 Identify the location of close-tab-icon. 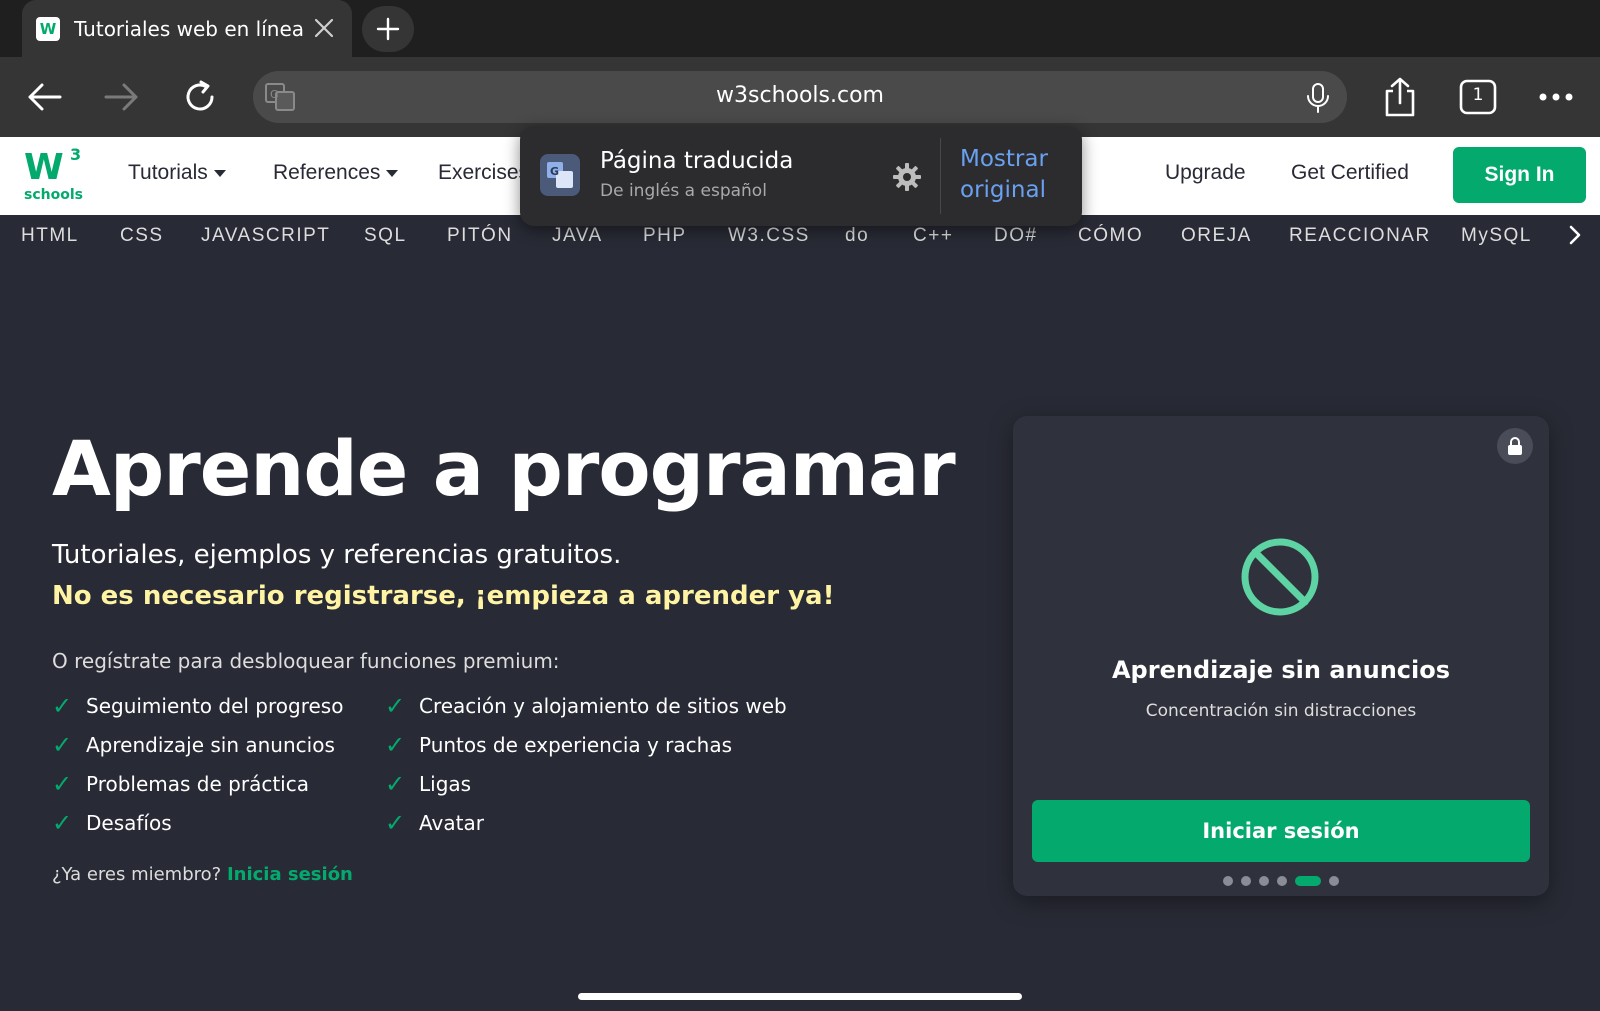
(324, 28).